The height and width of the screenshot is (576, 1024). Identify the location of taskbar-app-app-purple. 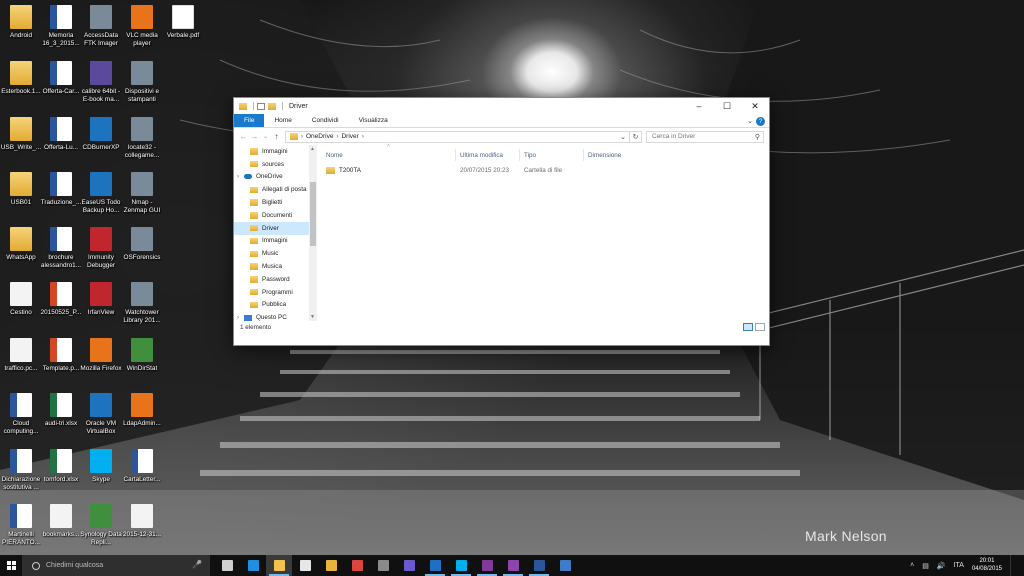
(409, 565).